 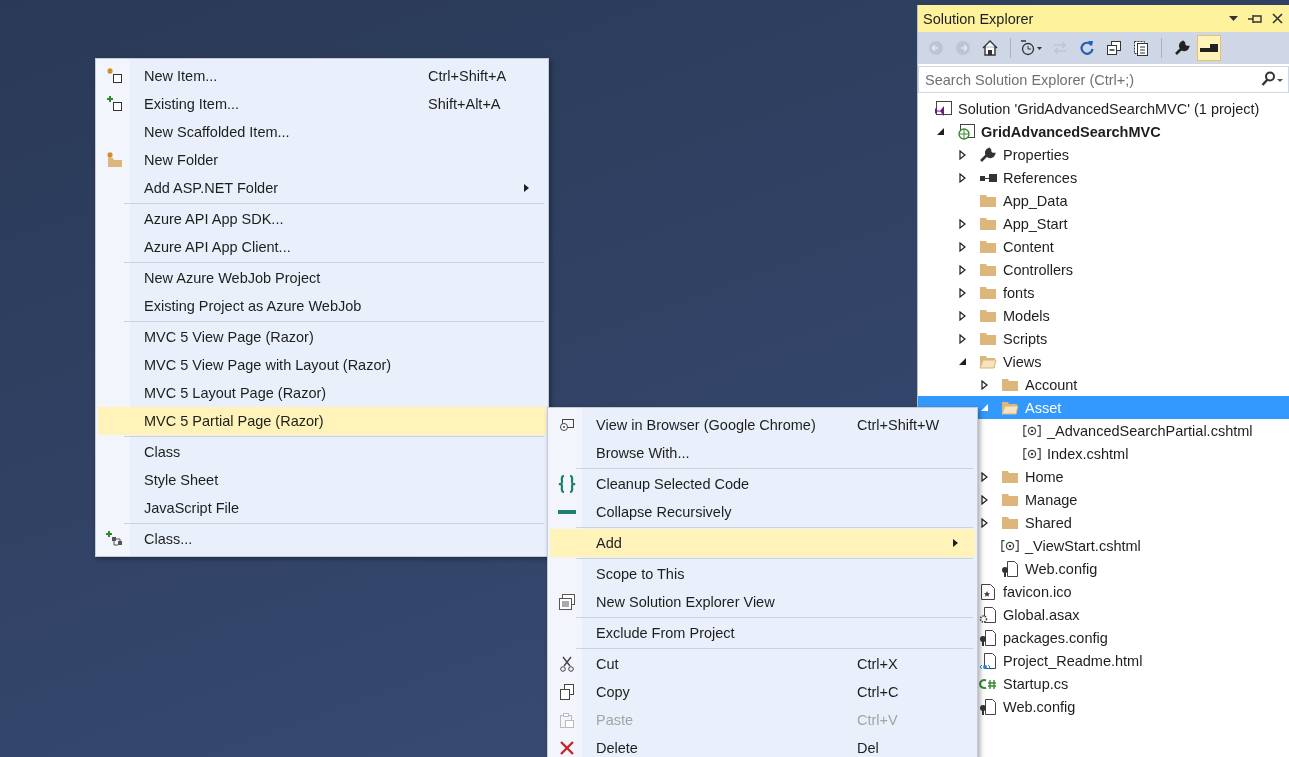 What do you see at coordinates (1182, 48) in the screenshot?
I see `wrench-icon` at bounding box center [1182, 48].